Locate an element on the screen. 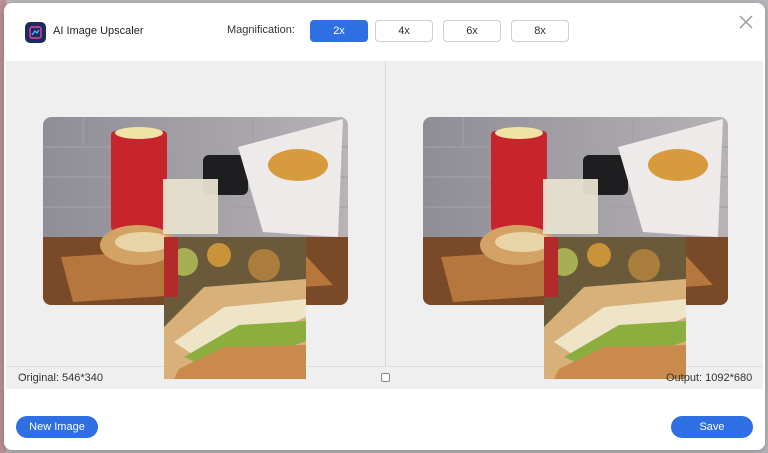  magnification-6x-button: 6x is located at coordinates (472, 31).